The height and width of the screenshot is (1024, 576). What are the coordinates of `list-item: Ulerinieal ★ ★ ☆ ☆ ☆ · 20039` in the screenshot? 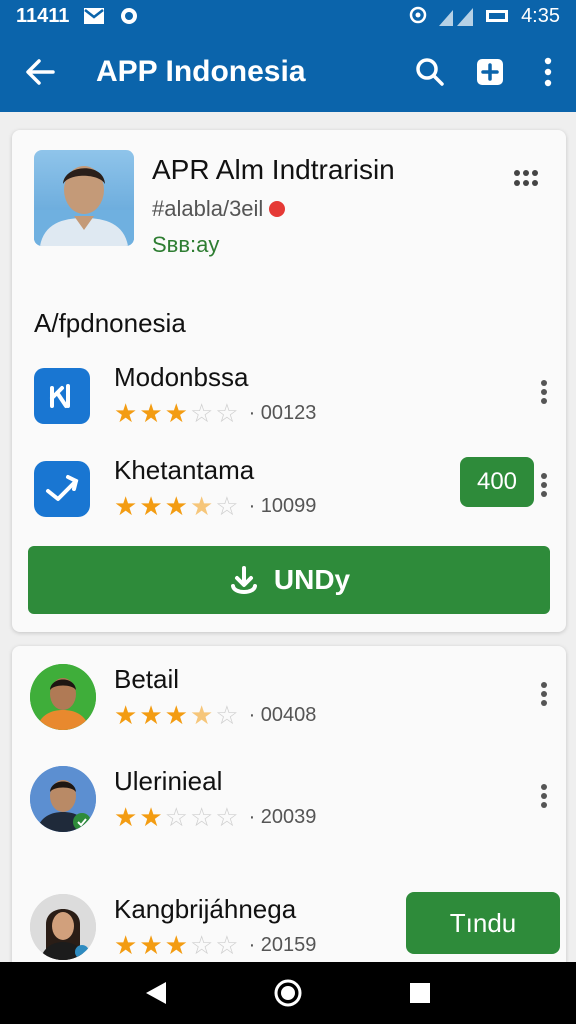 It's located at (292, 806).